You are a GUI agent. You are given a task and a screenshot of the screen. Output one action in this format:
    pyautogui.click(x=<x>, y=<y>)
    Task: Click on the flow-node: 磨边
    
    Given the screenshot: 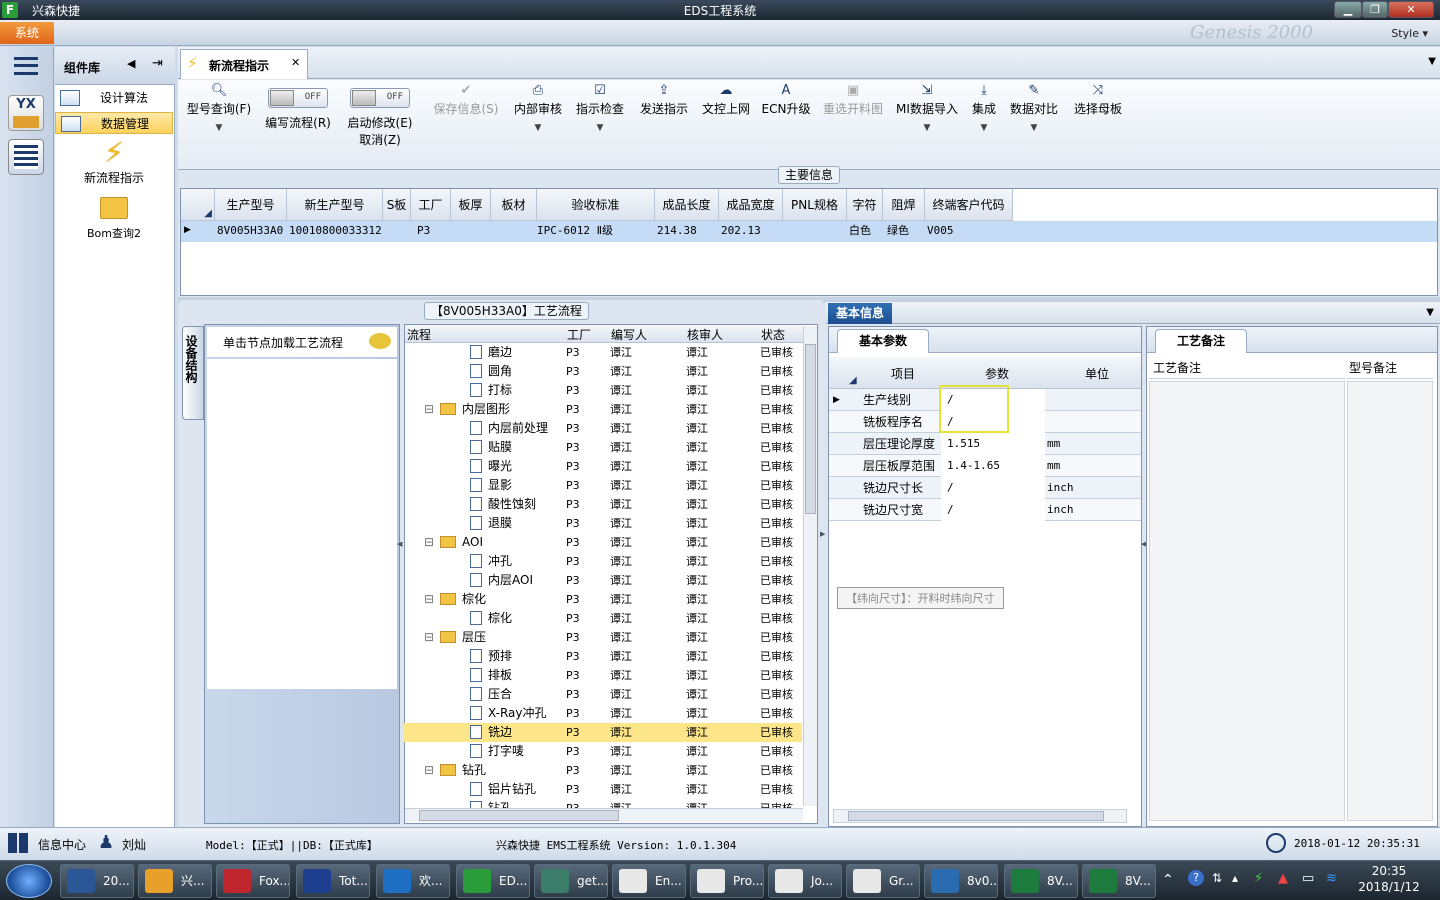 What is the action you would take?
    pyautogui.click(x=491, y=352)
    